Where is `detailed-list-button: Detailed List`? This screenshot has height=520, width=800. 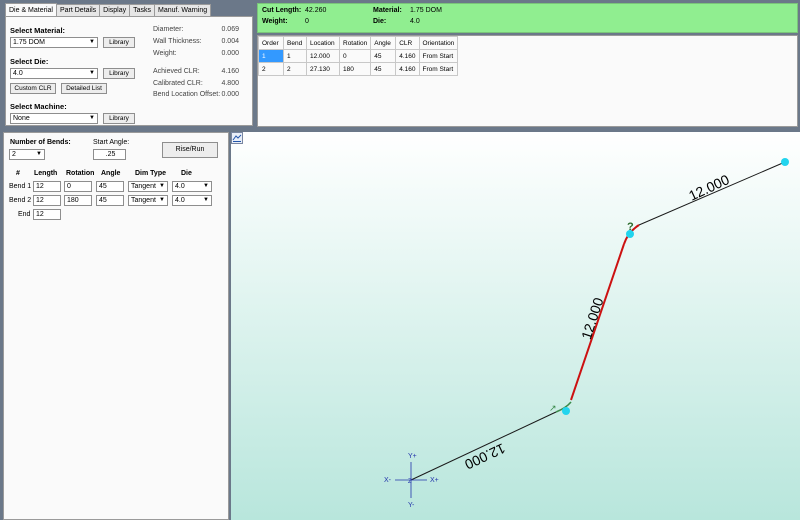 detailed-list-button: Detailed List is located at coordinates (84, 88).